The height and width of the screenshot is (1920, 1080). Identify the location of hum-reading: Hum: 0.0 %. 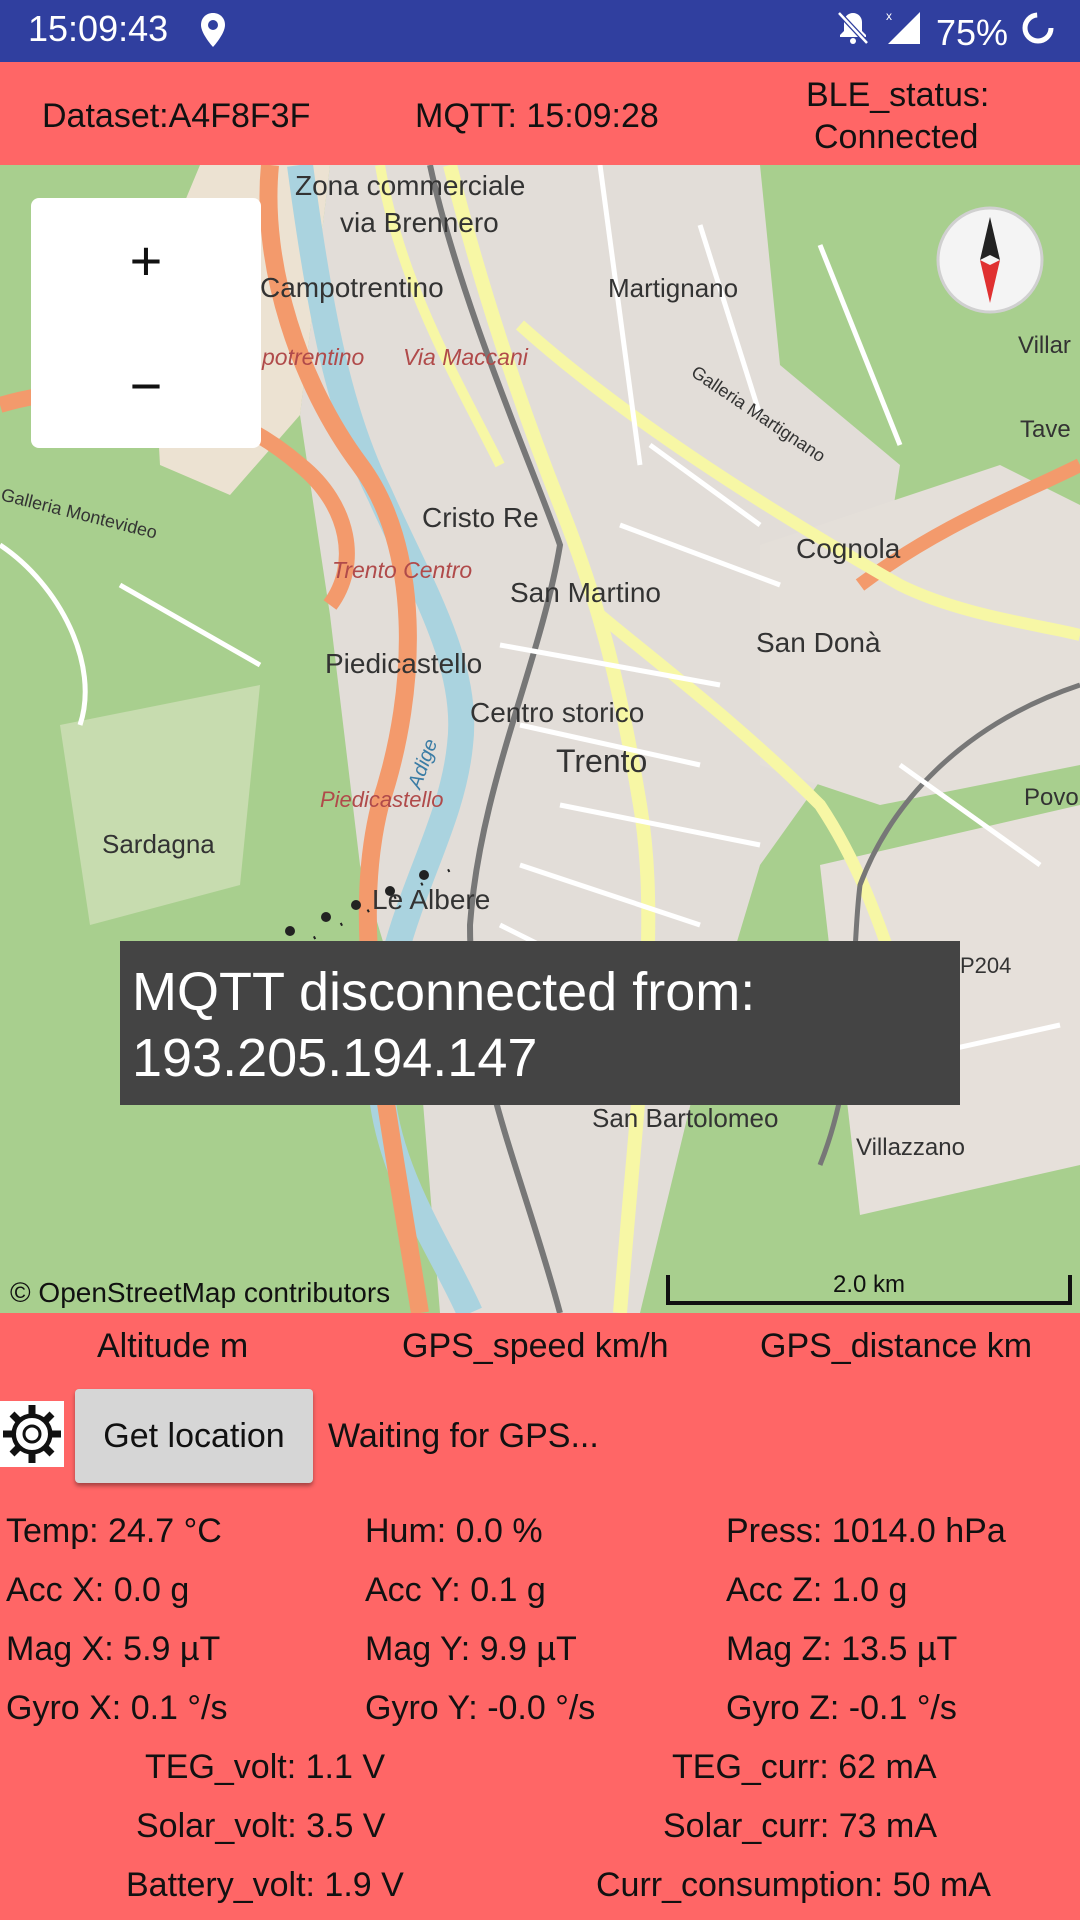
(454, 1531).